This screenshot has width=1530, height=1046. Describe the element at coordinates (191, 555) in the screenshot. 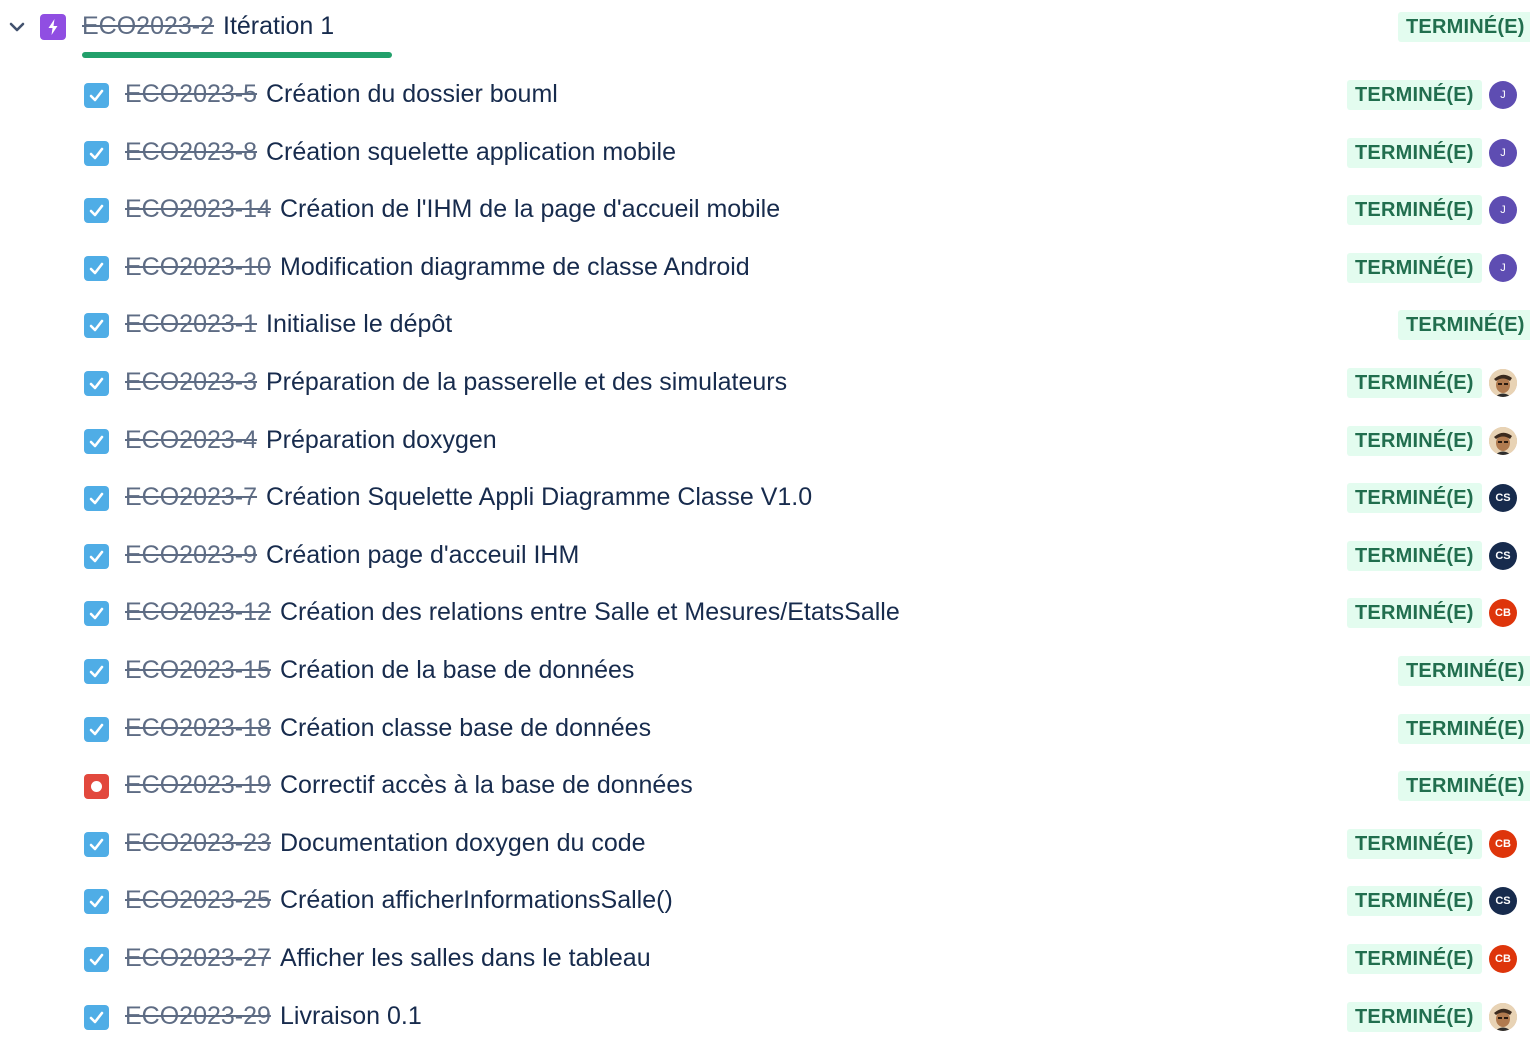

I see `issue-key-link: ECO2023-9` at that location.